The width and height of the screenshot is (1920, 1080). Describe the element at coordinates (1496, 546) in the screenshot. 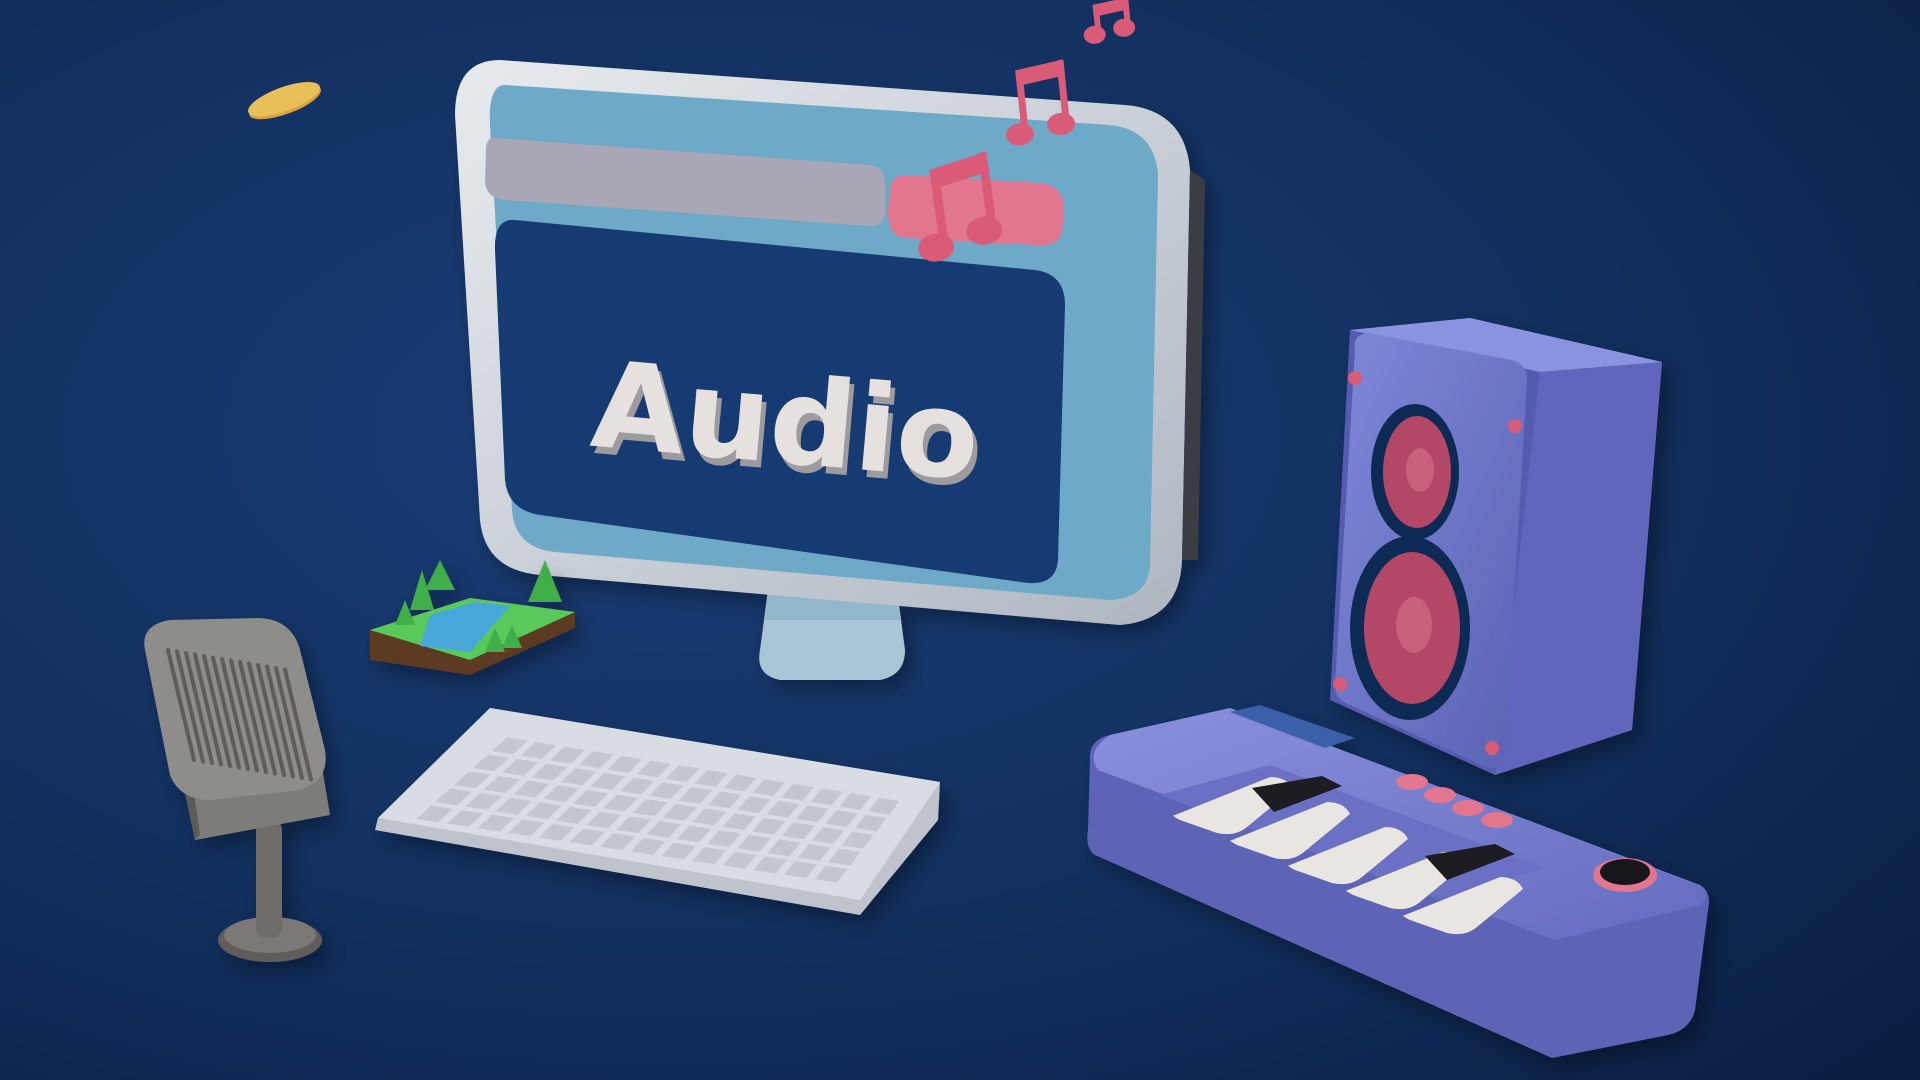

I see `speaker-icon` at that location.